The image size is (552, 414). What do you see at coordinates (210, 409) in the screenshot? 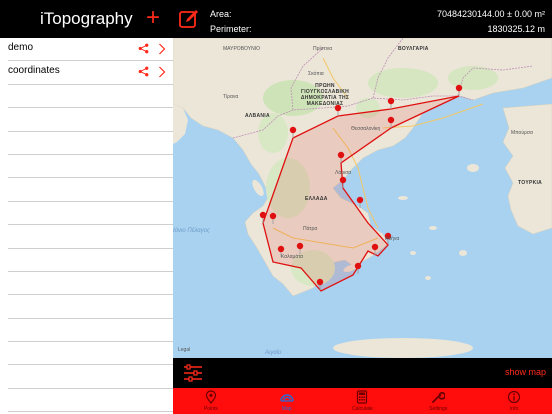
I see `tab-label: Points` at bounding box center [210, 409].